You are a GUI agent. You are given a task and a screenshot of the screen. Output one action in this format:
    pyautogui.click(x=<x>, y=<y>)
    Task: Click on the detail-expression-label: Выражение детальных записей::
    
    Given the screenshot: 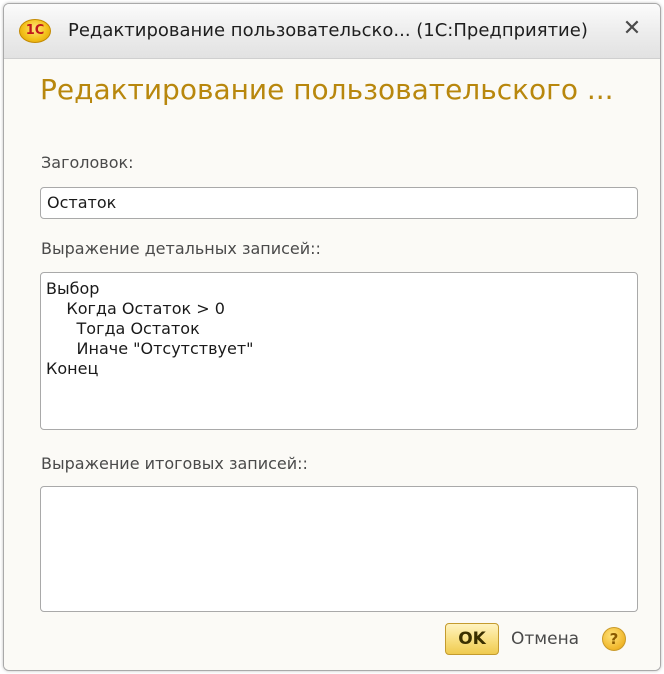 What is the action you would take?
    pyautogui.click(x=181, y=248)
    